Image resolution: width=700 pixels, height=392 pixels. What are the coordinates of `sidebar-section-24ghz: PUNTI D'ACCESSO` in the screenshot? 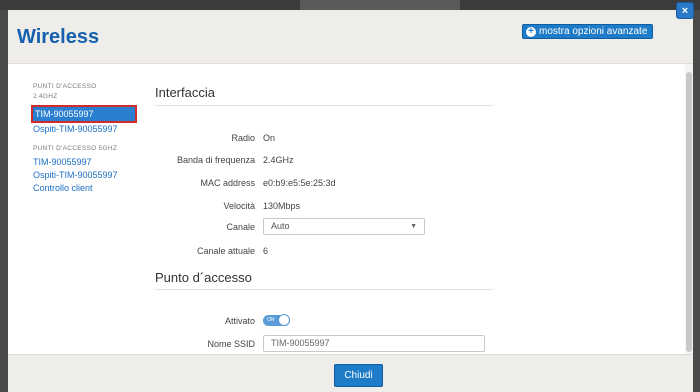 It's located at (65, 86).